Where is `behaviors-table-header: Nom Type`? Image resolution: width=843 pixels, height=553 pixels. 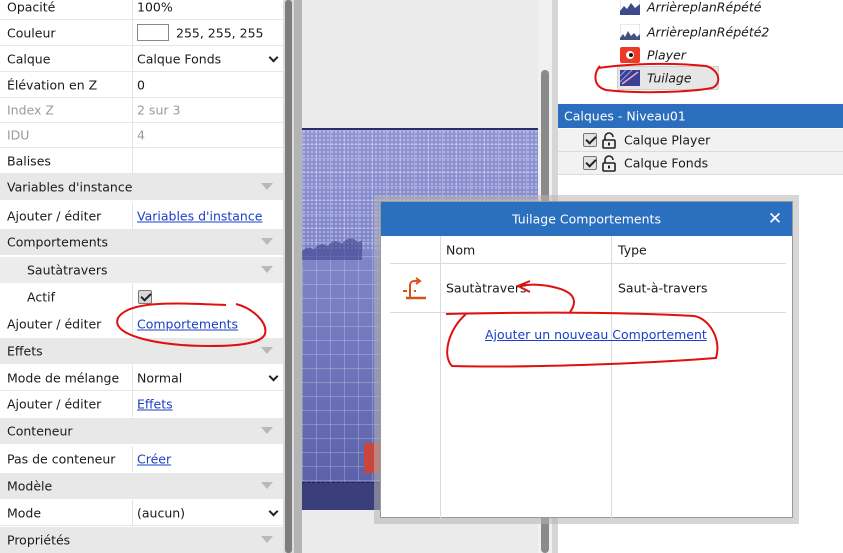
behaviors-table-header: Nom Type is located at coordinates (588, 250).